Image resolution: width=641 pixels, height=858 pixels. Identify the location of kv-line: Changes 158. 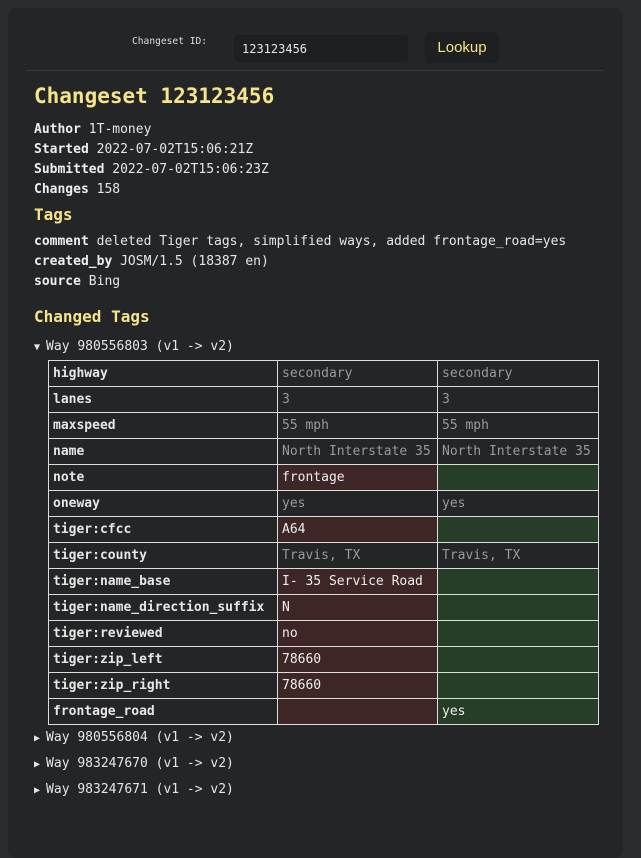
(319, 190).